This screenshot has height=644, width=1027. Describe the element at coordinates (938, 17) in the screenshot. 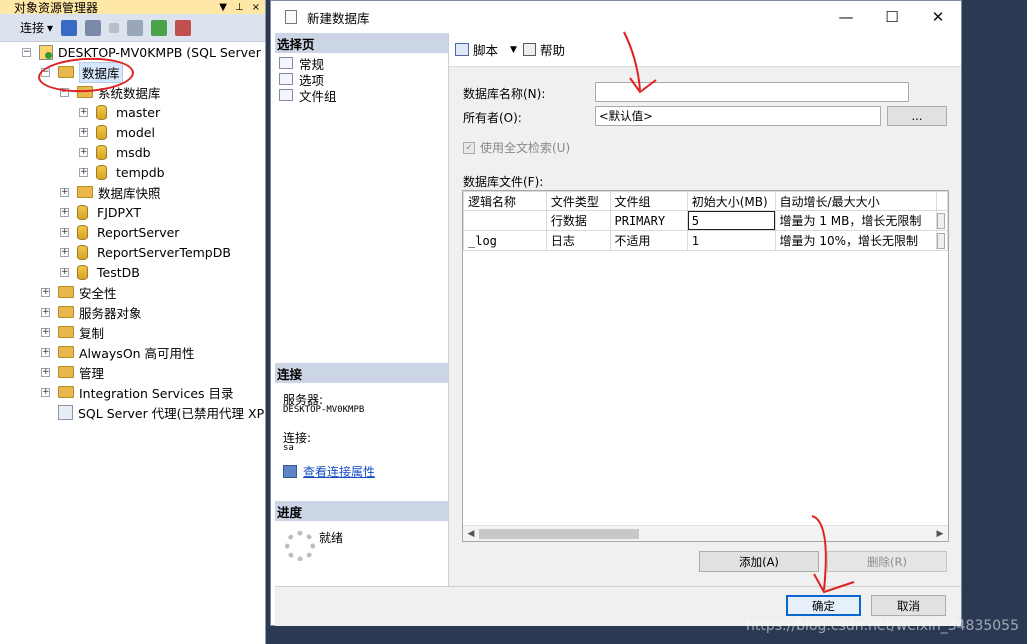

I see `close-button: ✕` at that location.